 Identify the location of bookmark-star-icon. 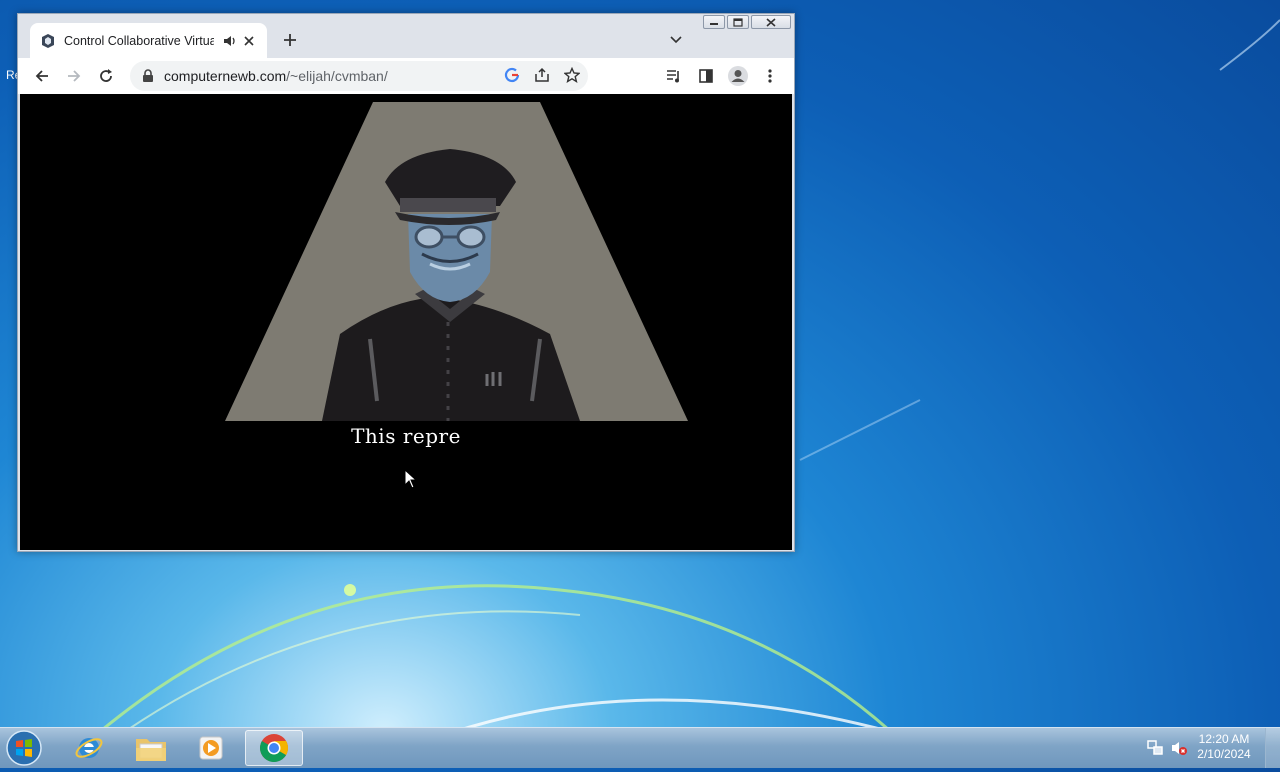
(572, 75).